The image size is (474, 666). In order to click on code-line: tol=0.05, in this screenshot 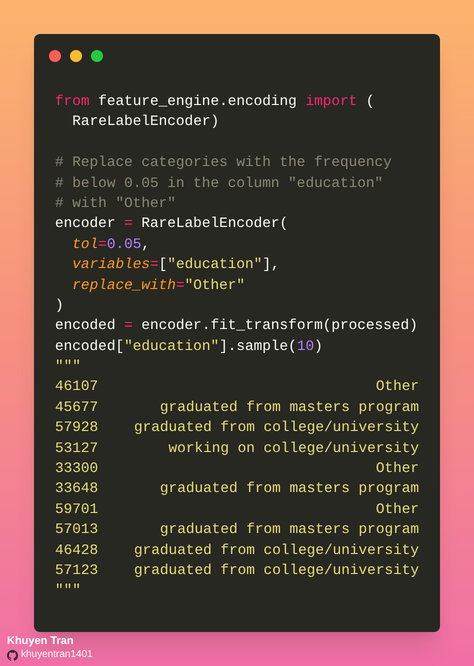, I will do `click(111, 245)`.